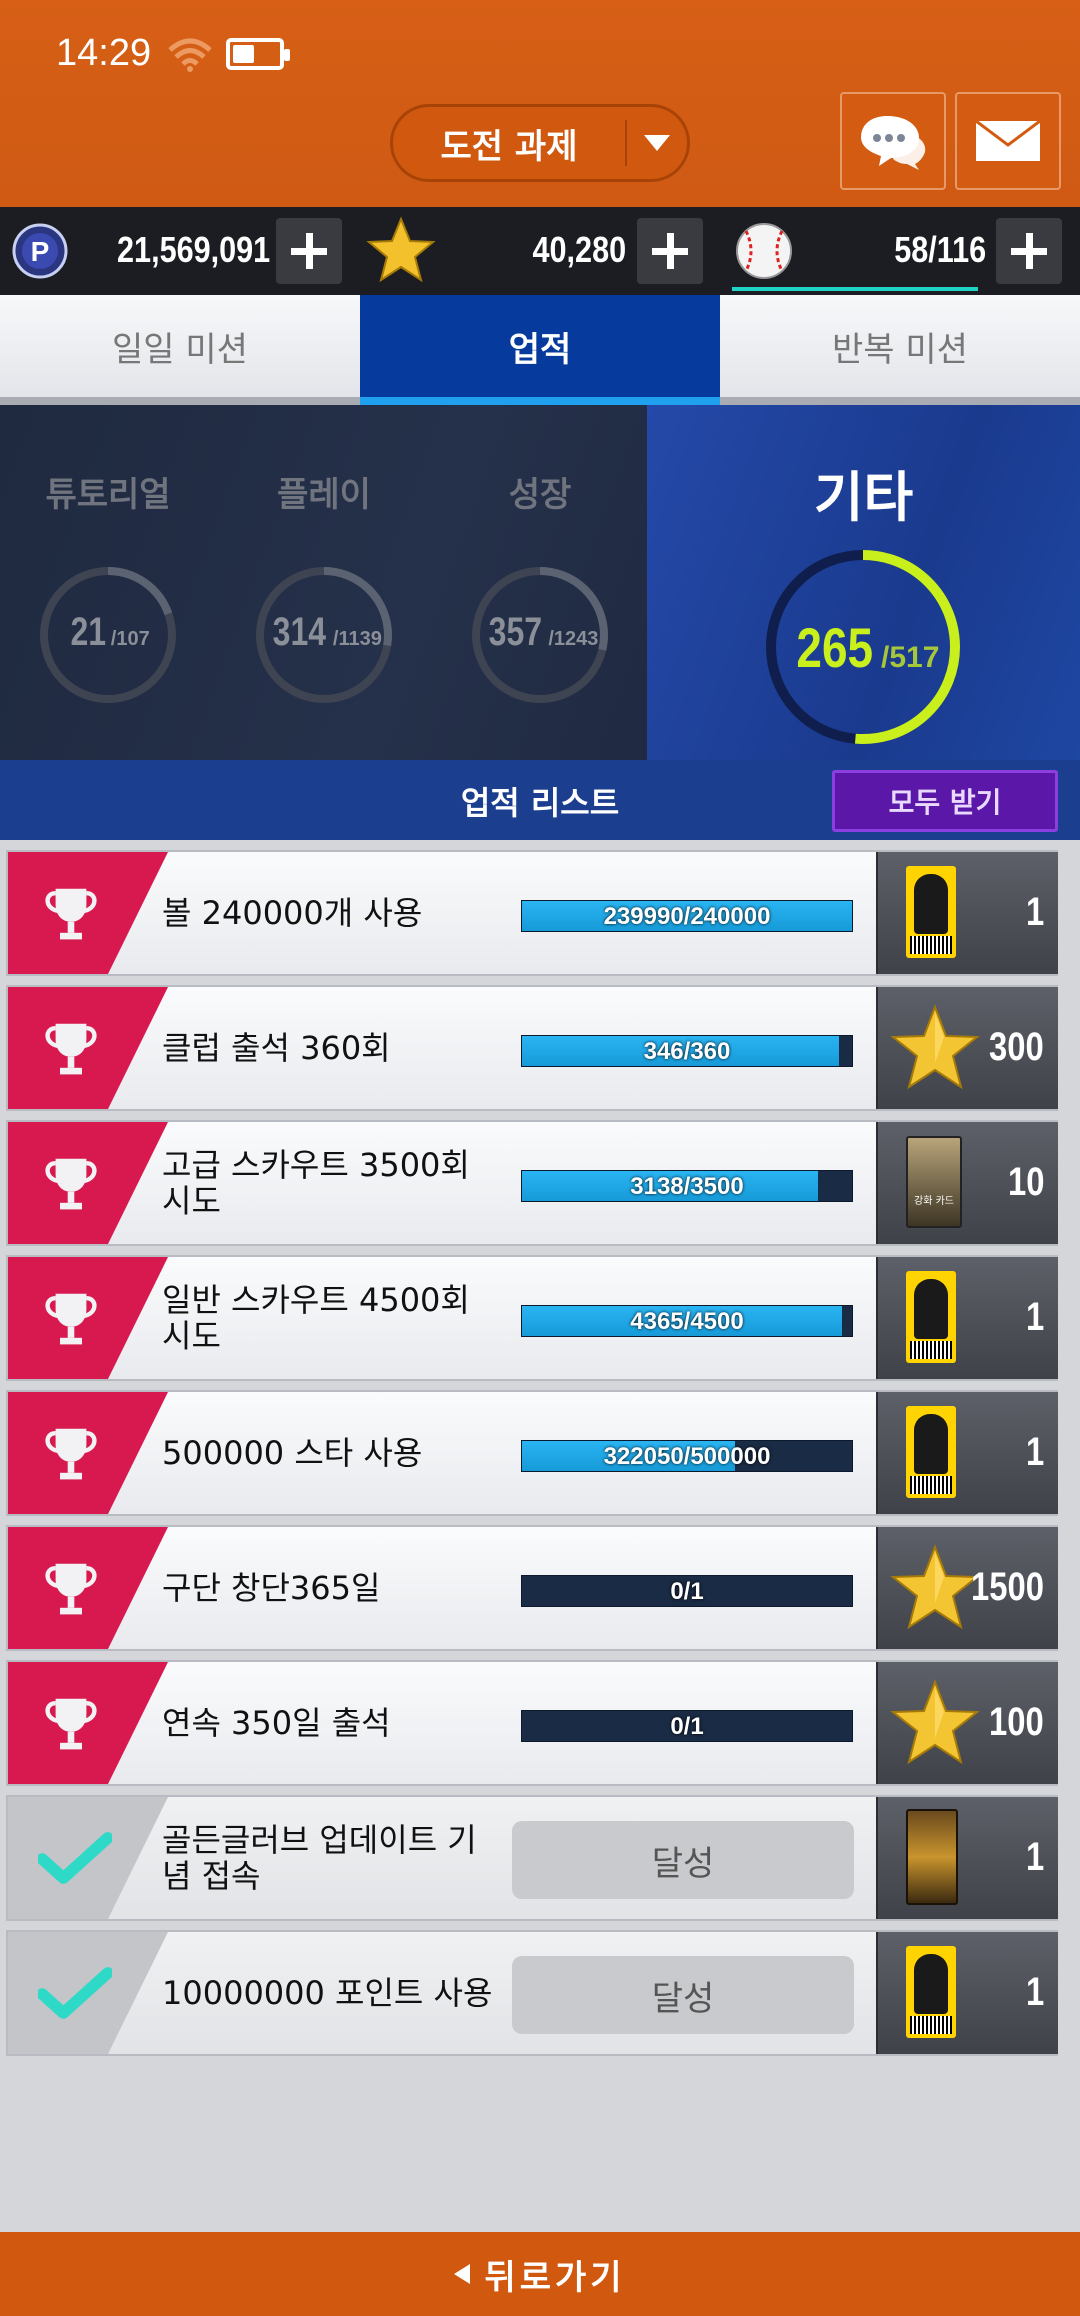  Describe the element at coordinates (863, 582) in the screenshot. I see `category-etc: 기타 265/517` at that location.